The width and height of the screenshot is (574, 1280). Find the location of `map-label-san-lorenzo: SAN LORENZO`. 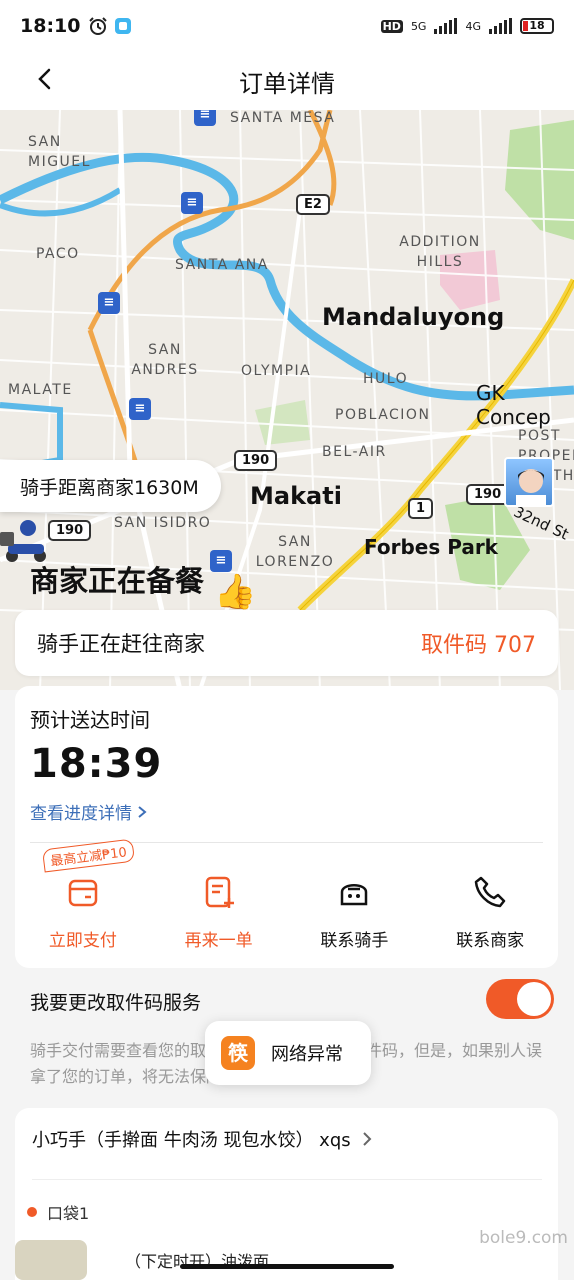

map-label-san-lorenzo: SAN LORENZO is located at coordinates (295, 552).